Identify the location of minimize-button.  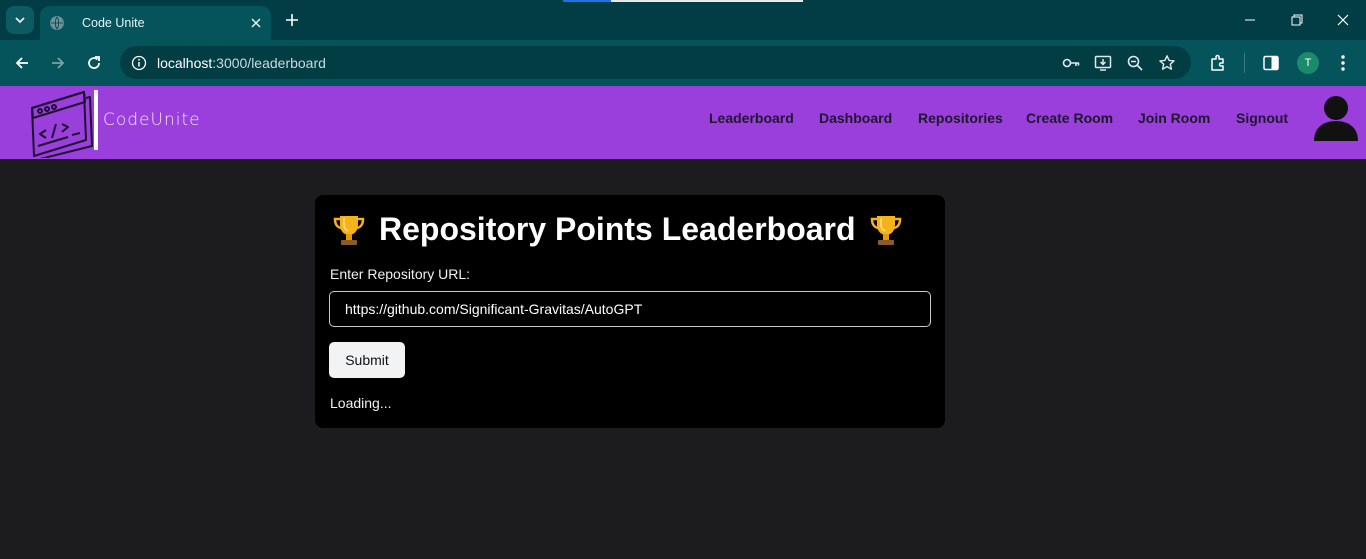
(1250, 20).